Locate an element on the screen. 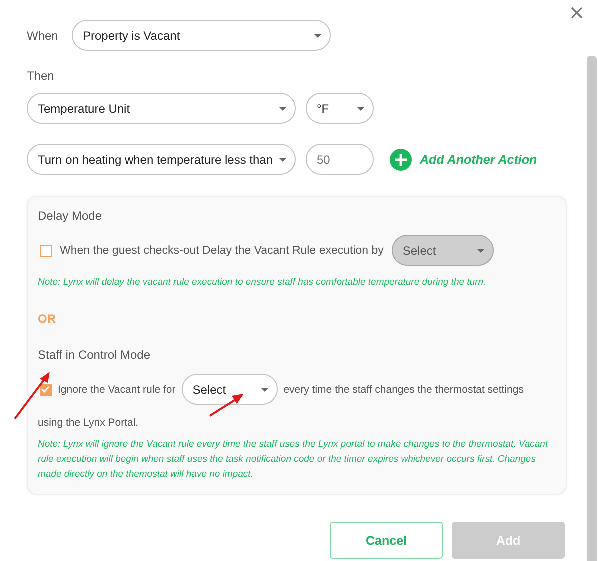  or-label: OR is located at coordinates (47, 319).